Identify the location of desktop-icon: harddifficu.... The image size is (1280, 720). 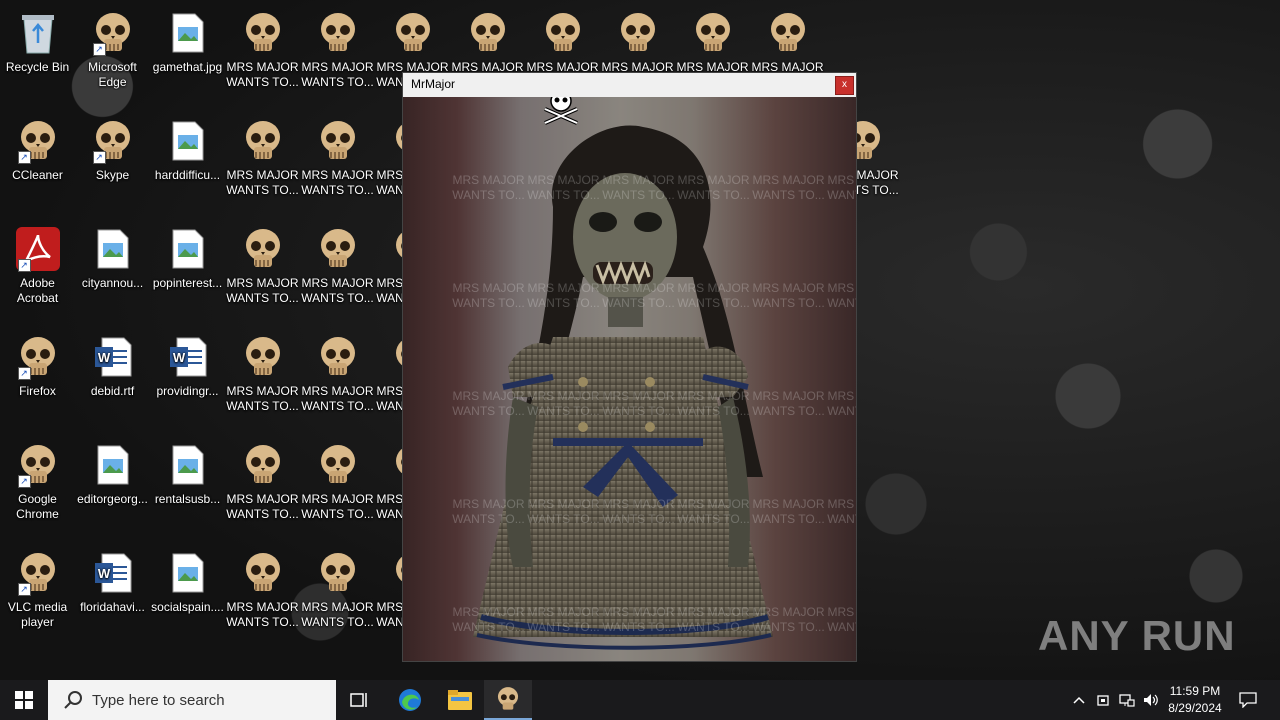
(187, 164).